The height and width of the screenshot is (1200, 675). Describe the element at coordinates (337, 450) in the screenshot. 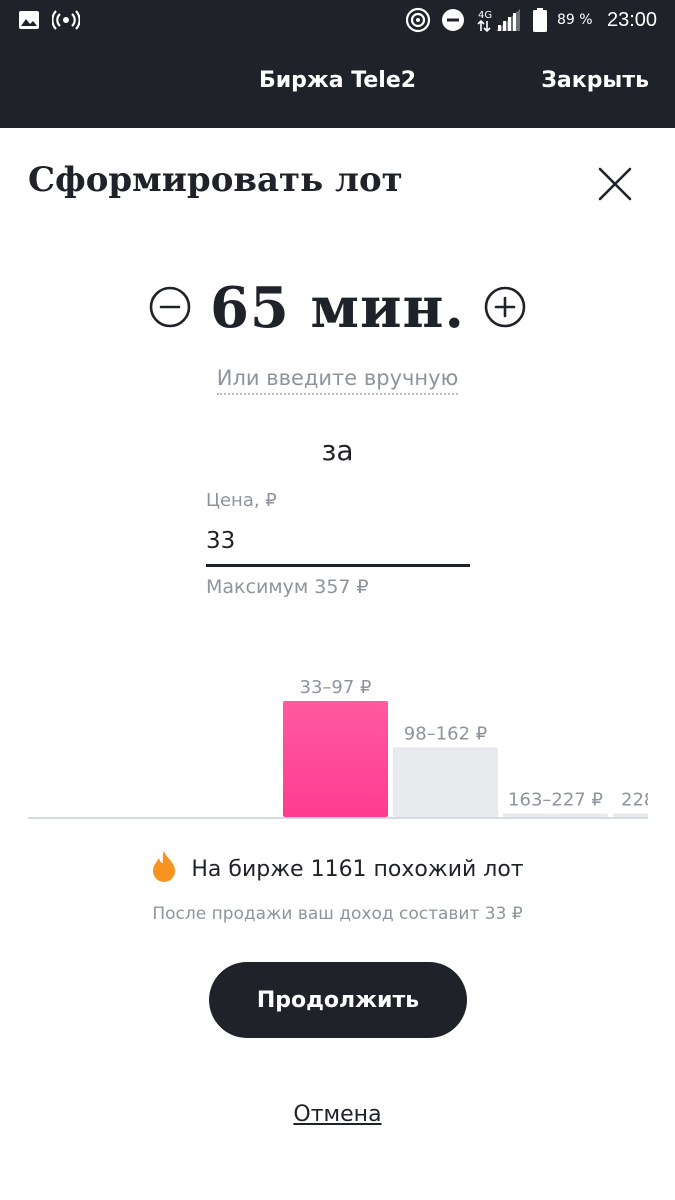

I see `for-label: за` at that location.